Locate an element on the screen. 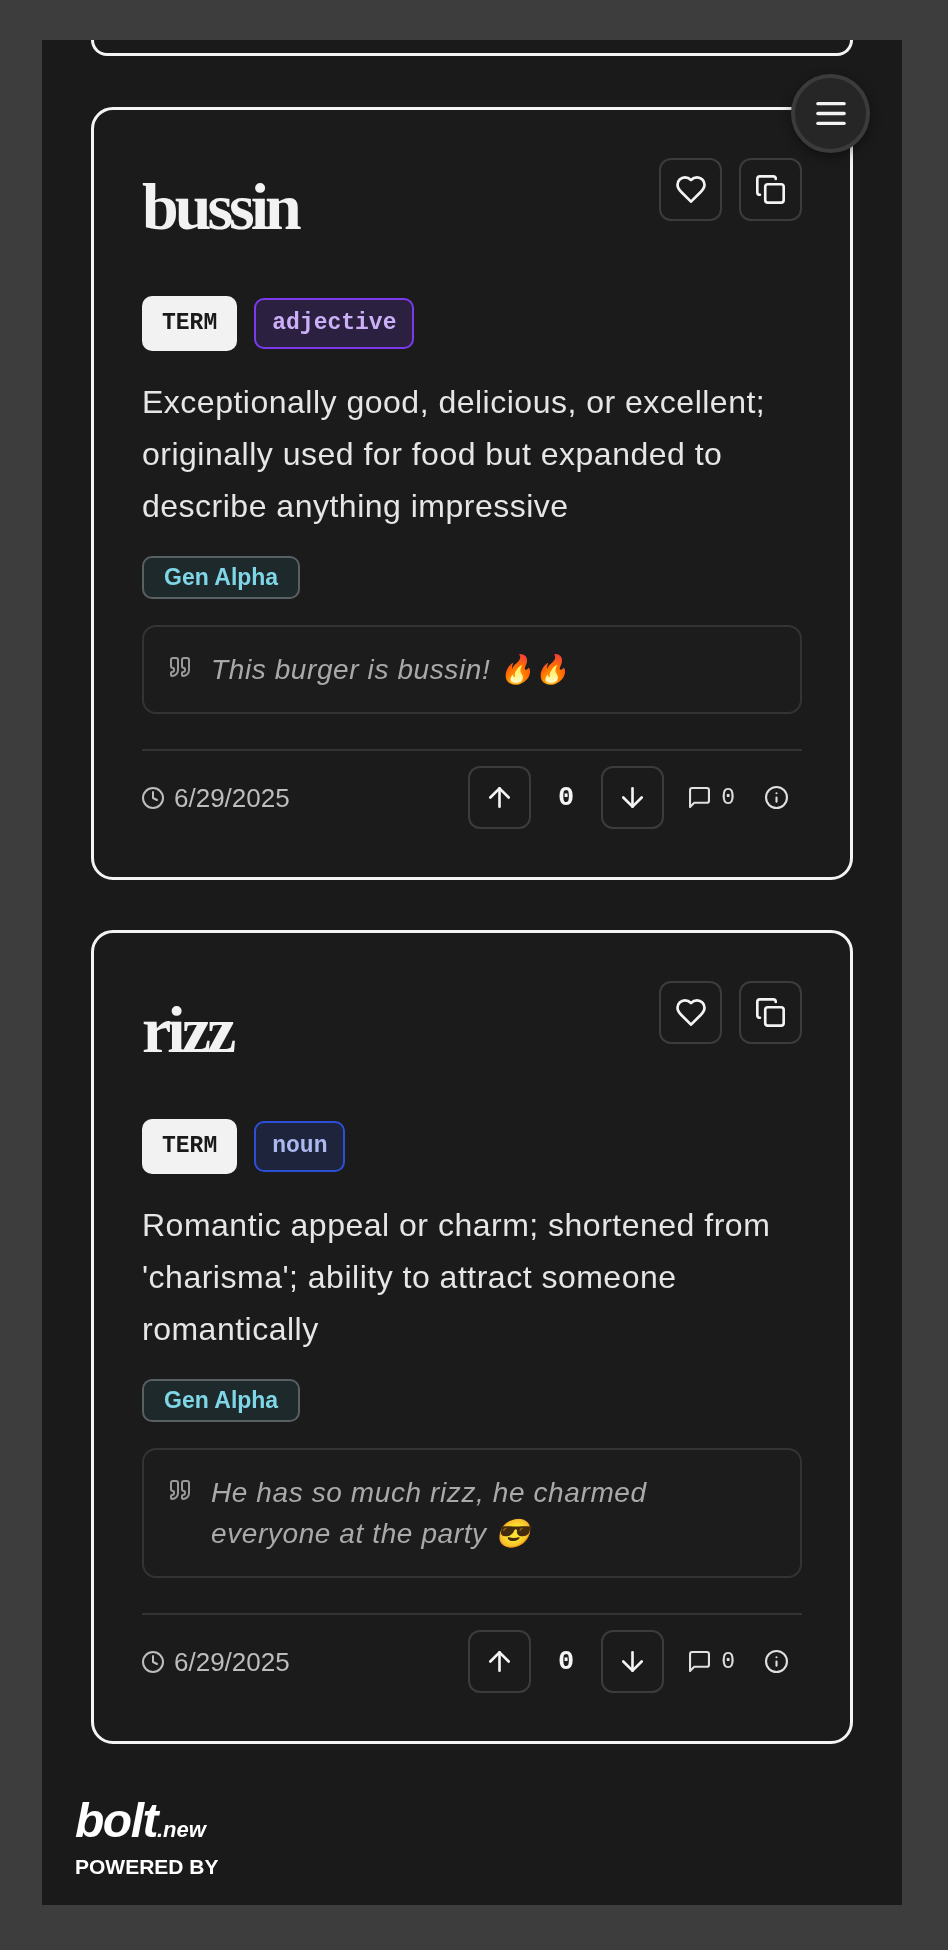 This screenshot has height=1950, width=948. bolt-logo: bolt.new is located at coordinates (140, 1825).